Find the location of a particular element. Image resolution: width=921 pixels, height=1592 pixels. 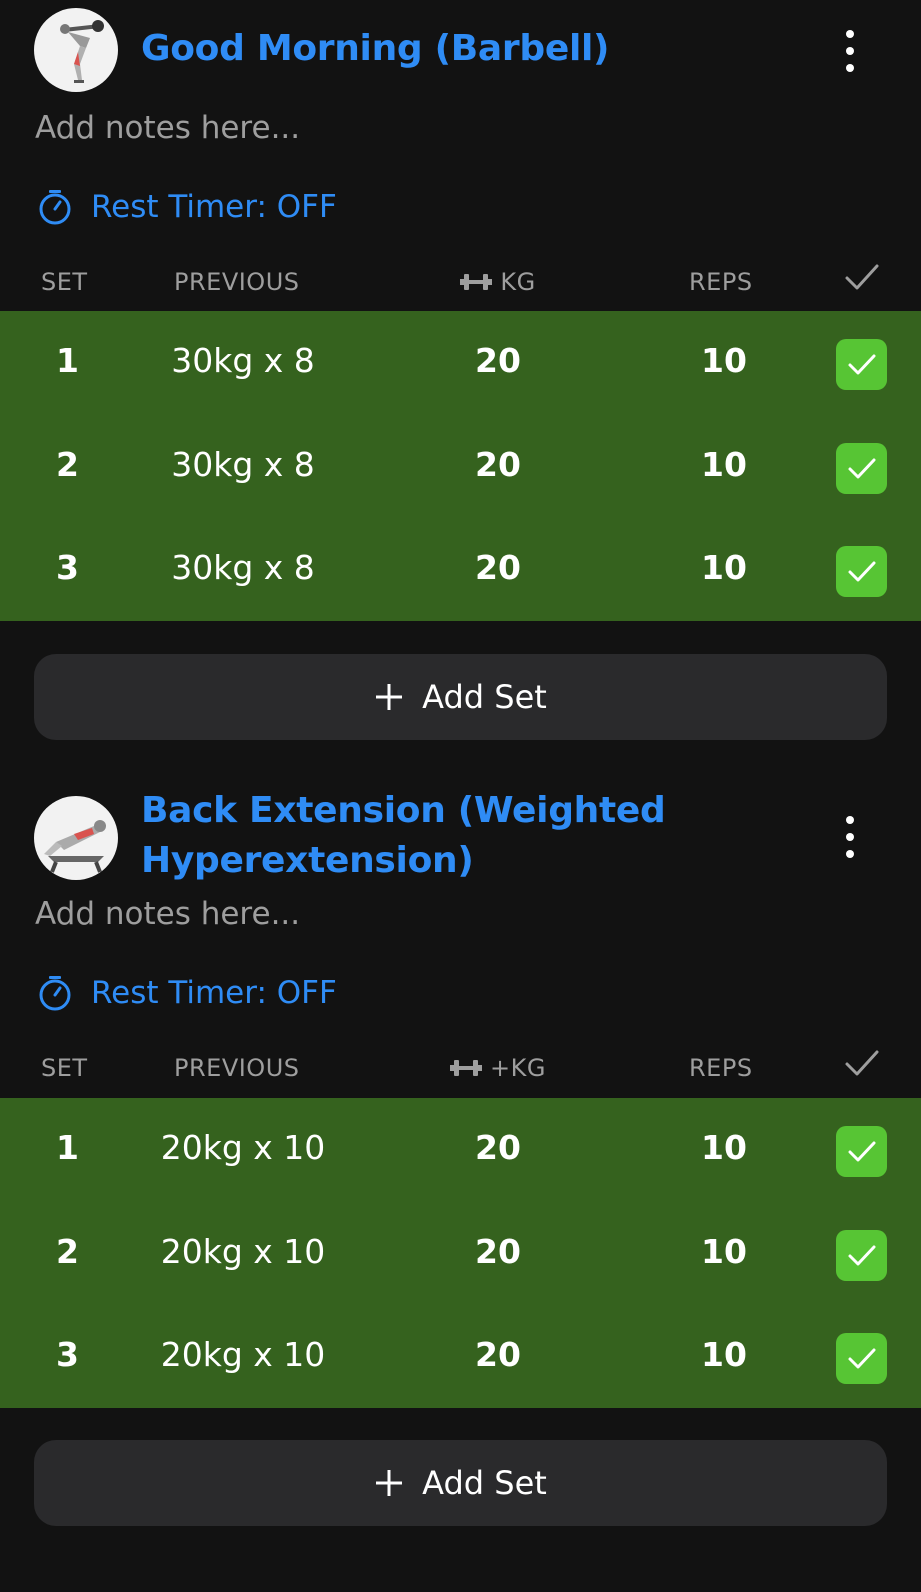

exercise-title: Good Morning (Barbell) is located at coordinates (375, 49).